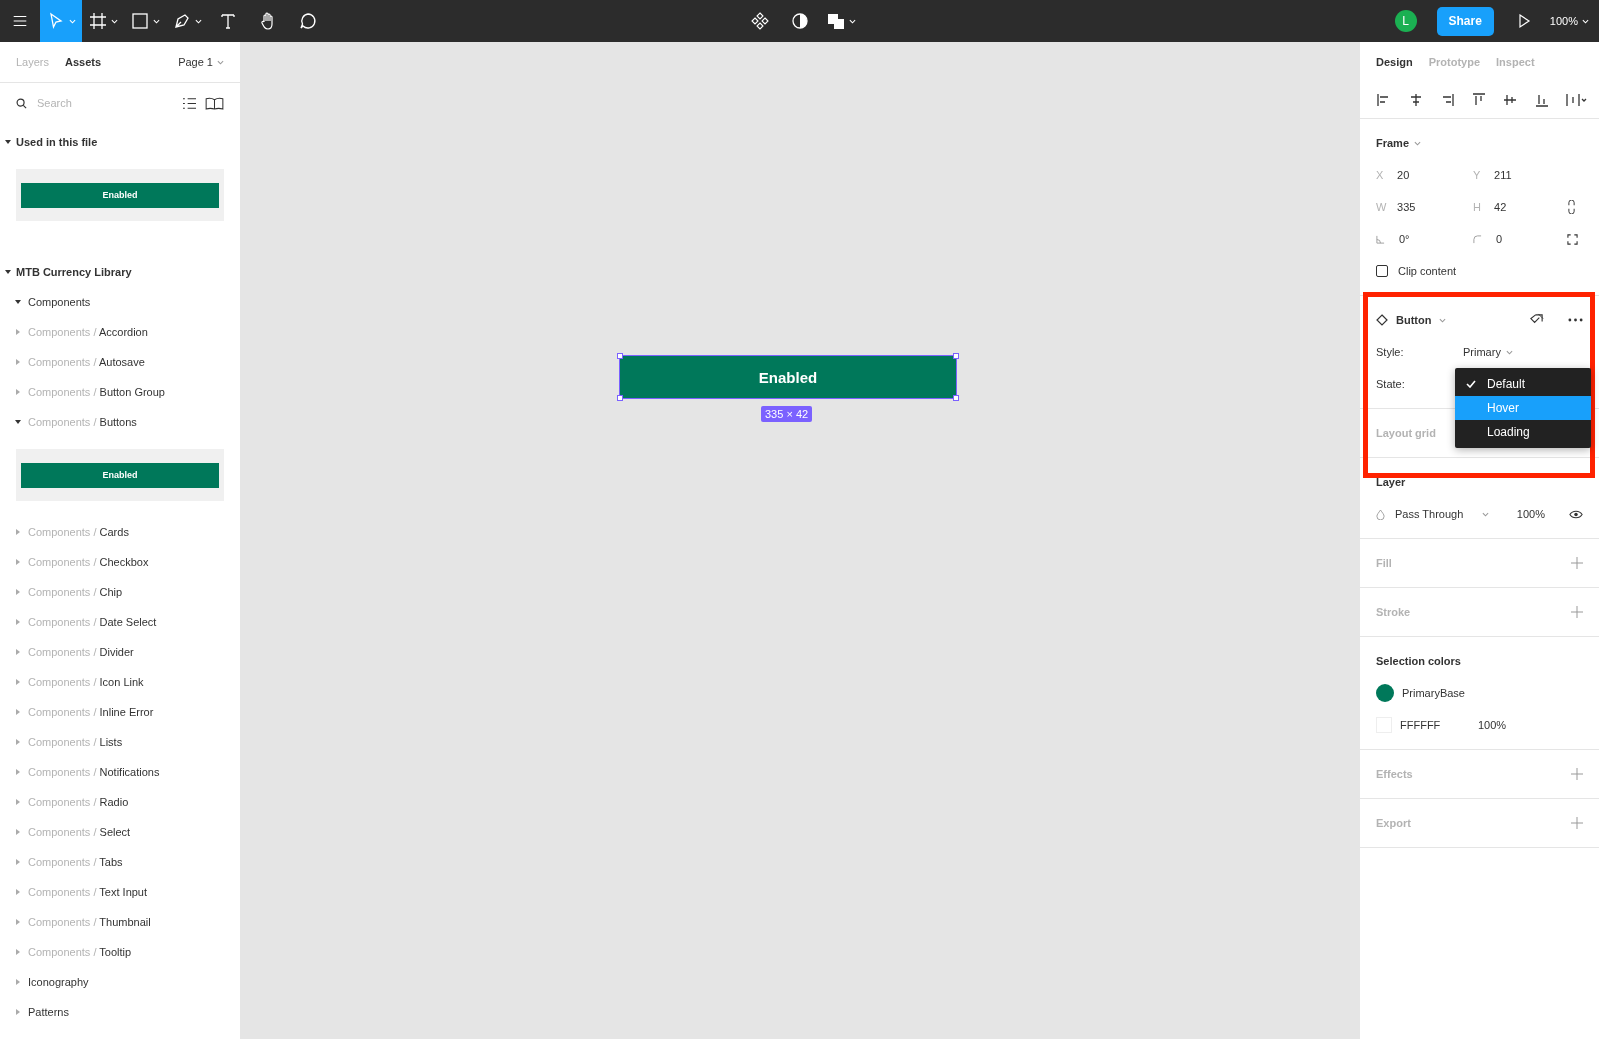 This screenshot has width=1599, height=1039. Describe the element at coordinates (98, 21) in the screenshot. I see `frame-icon` at that location.